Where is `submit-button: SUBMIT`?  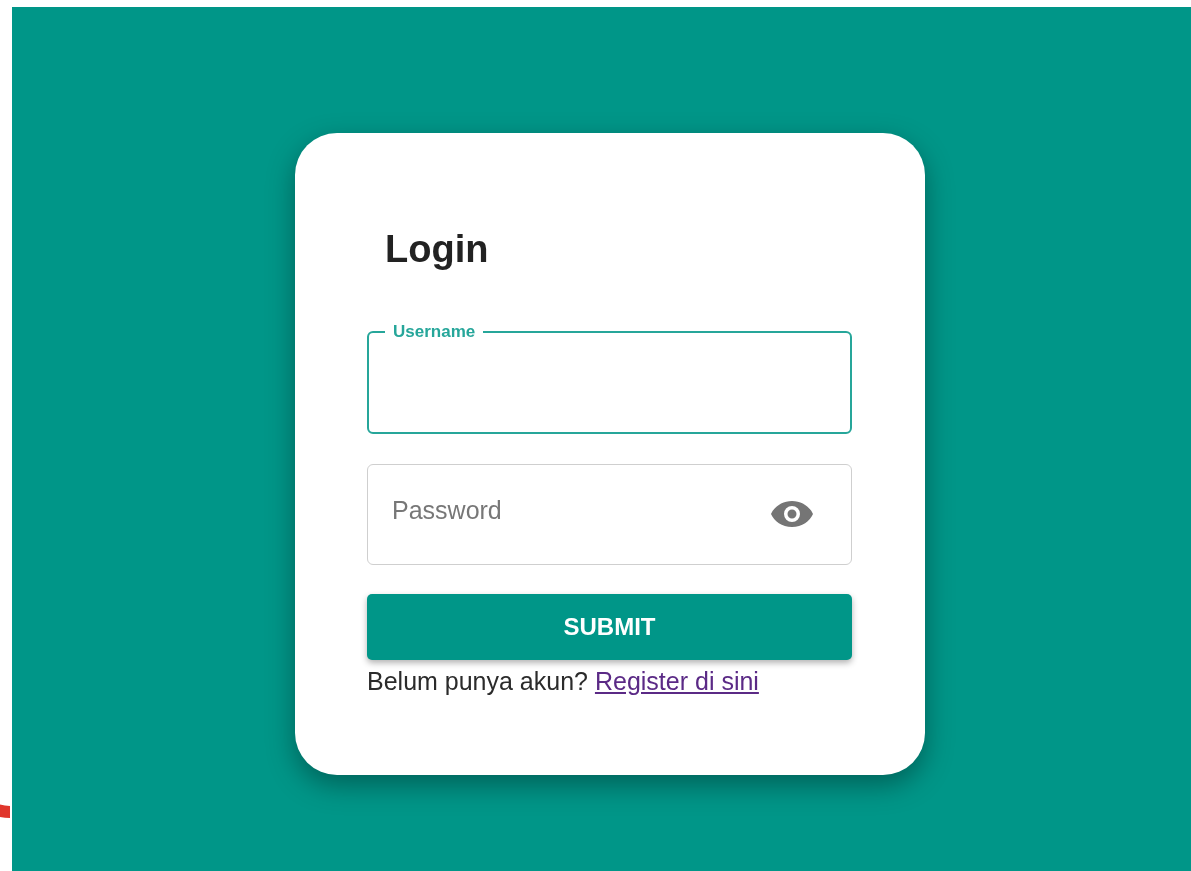 submit-button: SUBMIT is located at coordinates (609, 627).